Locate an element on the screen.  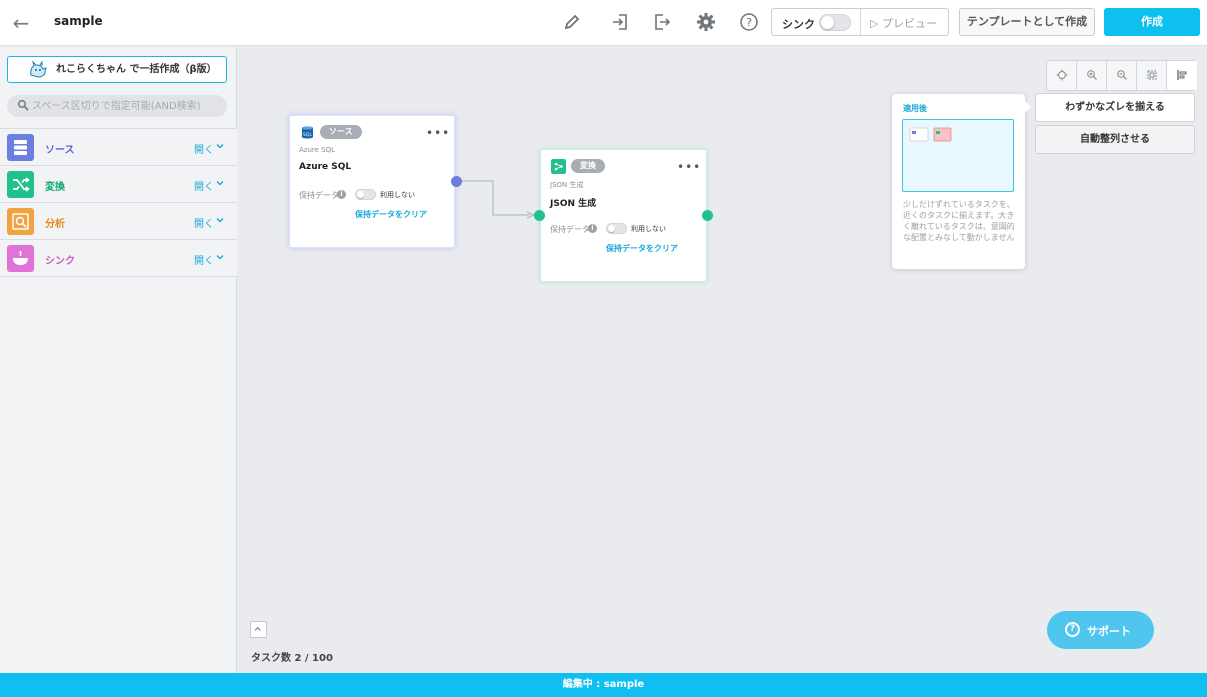
zoom-out-icon is located at coordinates (1122, 75).